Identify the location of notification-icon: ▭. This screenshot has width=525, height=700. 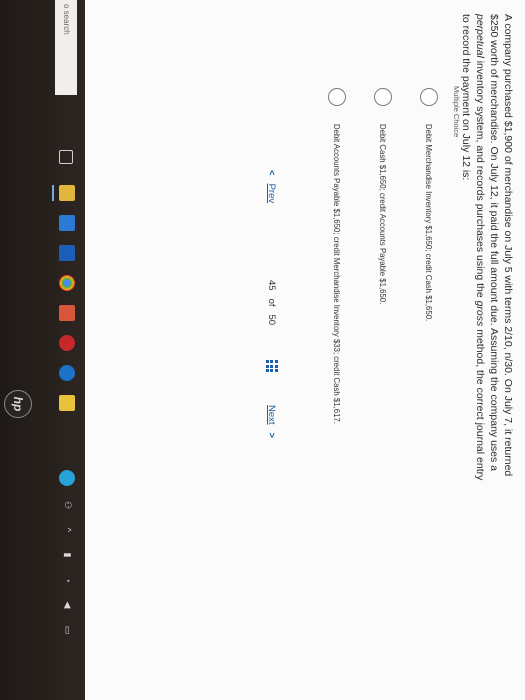
(68, 630).